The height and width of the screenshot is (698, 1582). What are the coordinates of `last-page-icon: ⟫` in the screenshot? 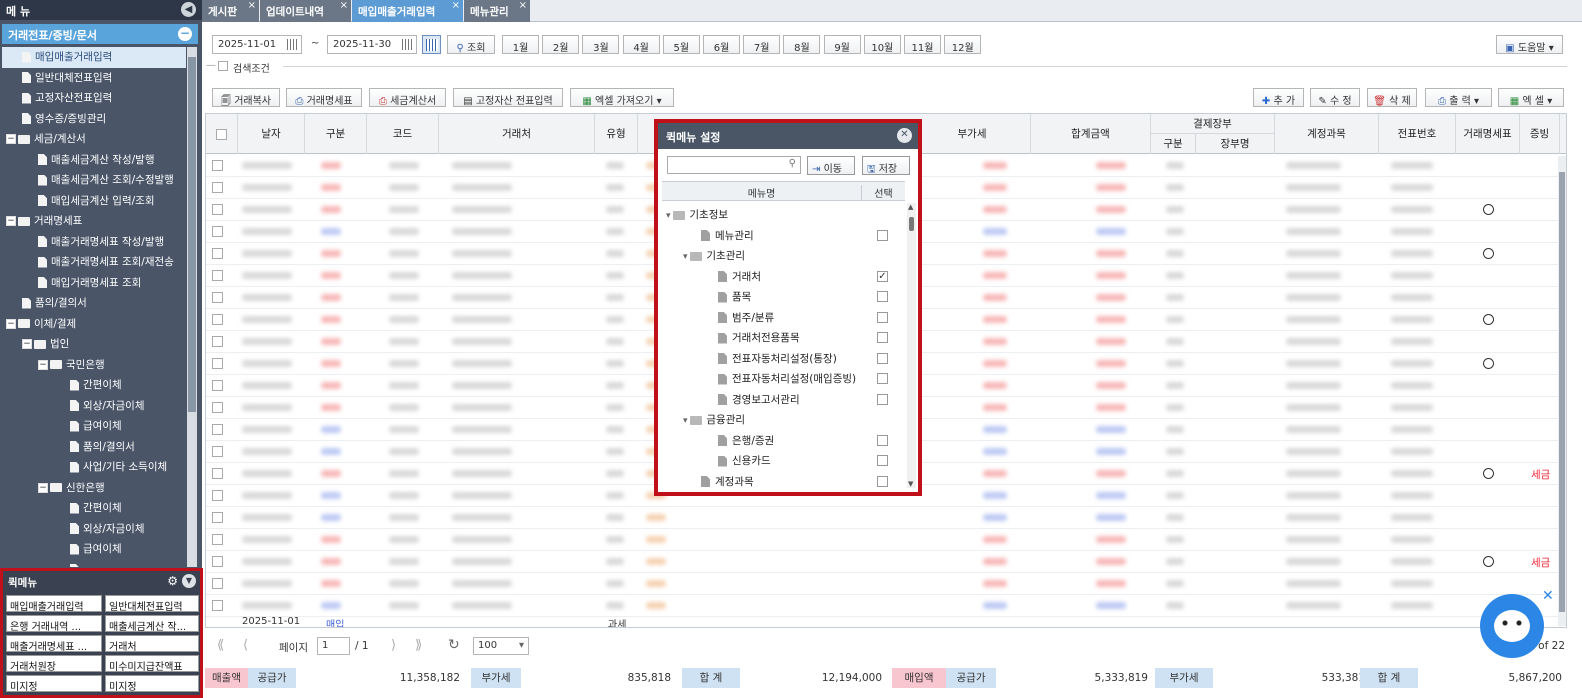 It's located at (418, 645).